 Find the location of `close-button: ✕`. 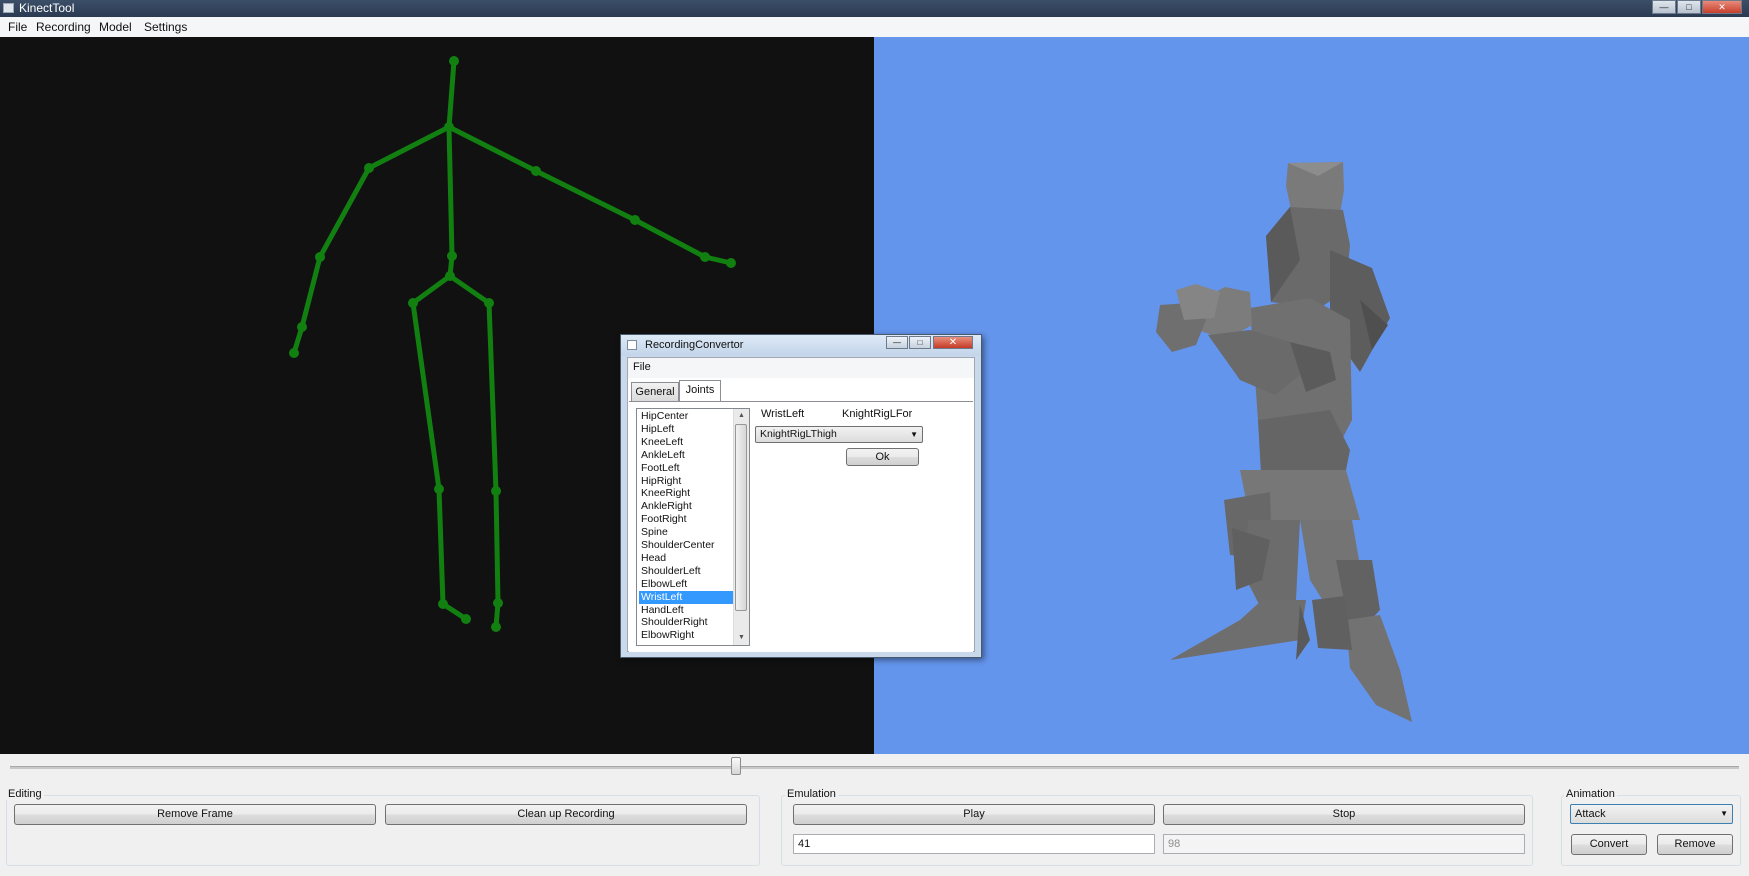

close-button: ✕ is located at coordinates (1722, 7).